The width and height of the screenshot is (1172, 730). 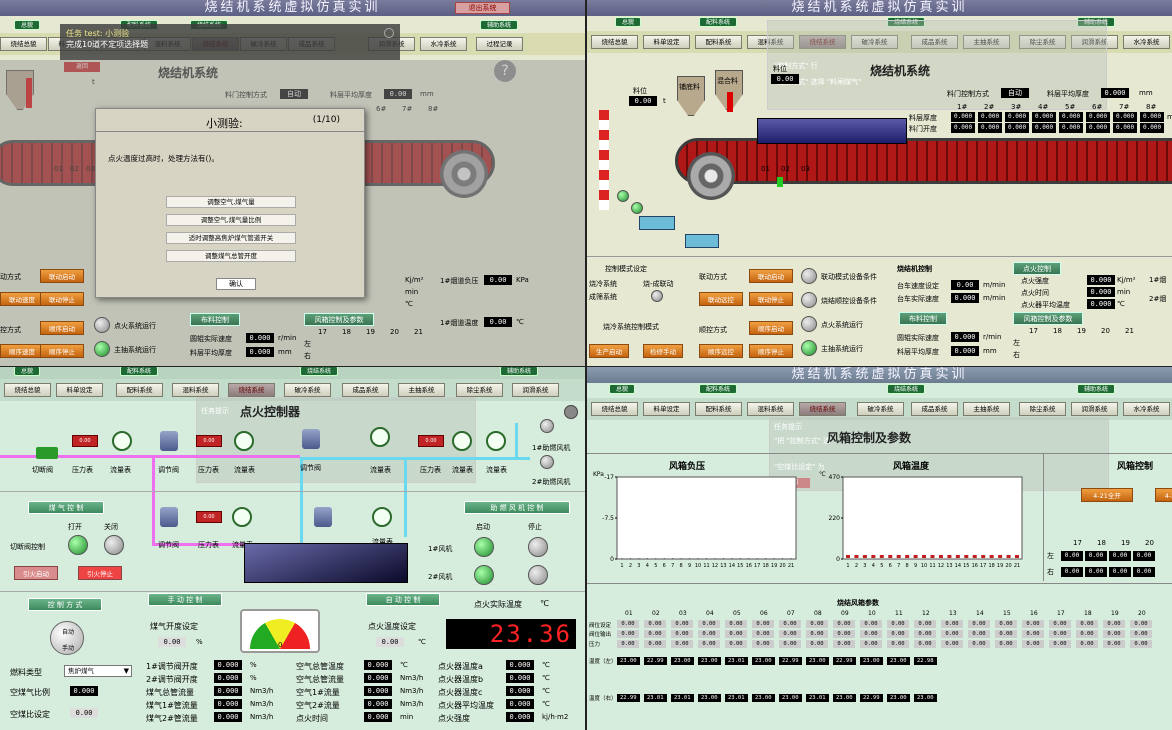 I want to click on nav4-mixing: 混料系统, so click(x=770, y=409).